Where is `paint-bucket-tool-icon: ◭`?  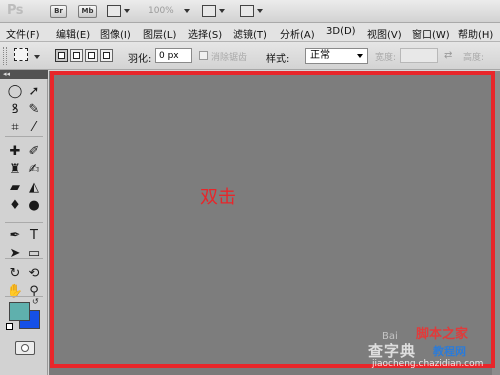 paint-bucket-tool-icon: ◭ is located at coordinates (34, 188).